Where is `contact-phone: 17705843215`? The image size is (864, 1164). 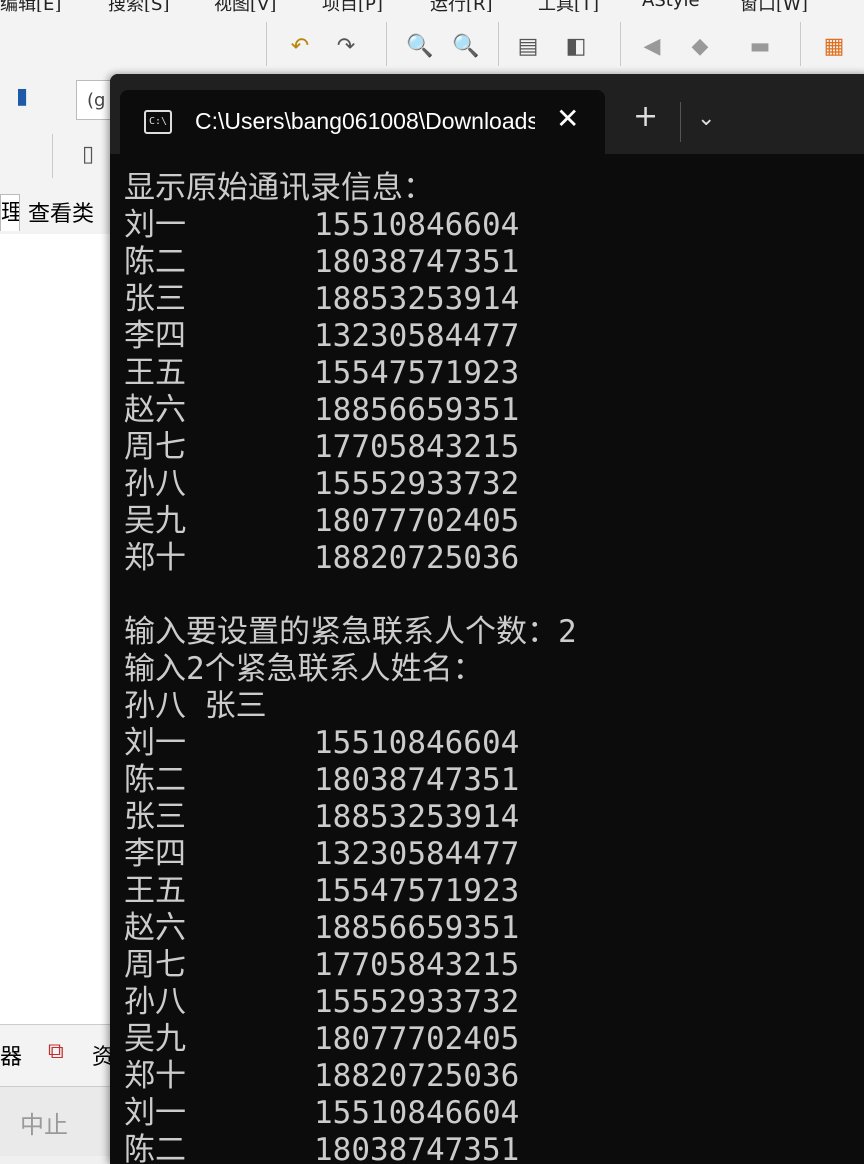 contact-phone: 17705843215 is located at coordinates (417, 447).